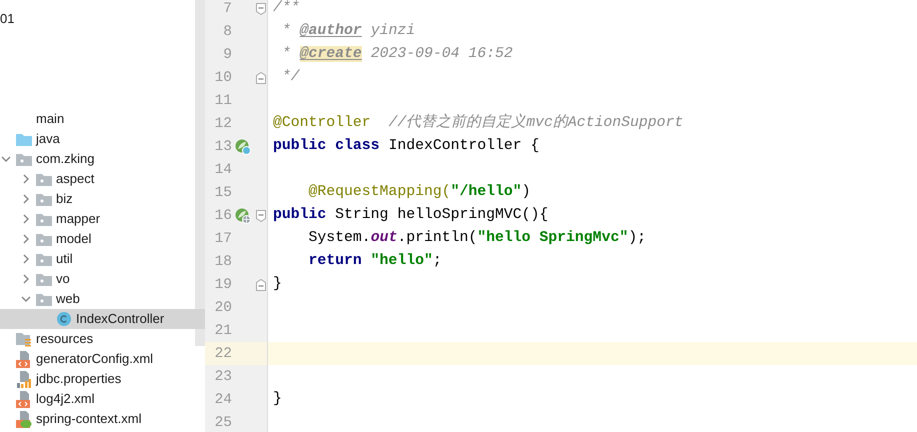 This screenshot has width=917, height=432. What do you see at coordinates (223, 192) in the screenshot?
I see `line-number: 15` at bounding box center [223, 192].